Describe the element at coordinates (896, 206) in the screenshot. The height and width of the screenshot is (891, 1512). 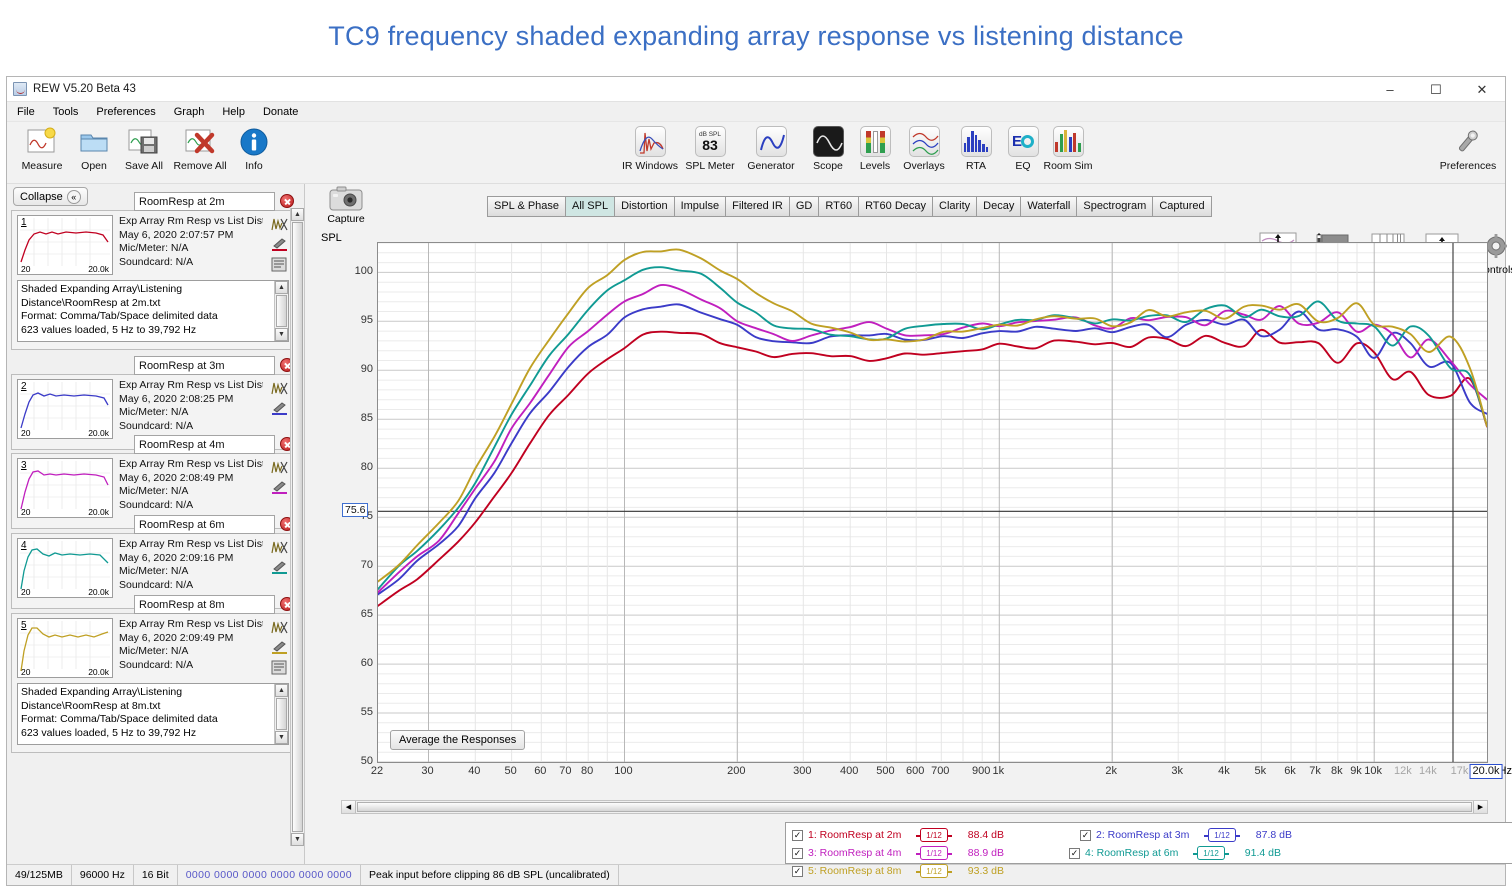
I see `tab-rt60-decay: RT60 Decay` at that location.